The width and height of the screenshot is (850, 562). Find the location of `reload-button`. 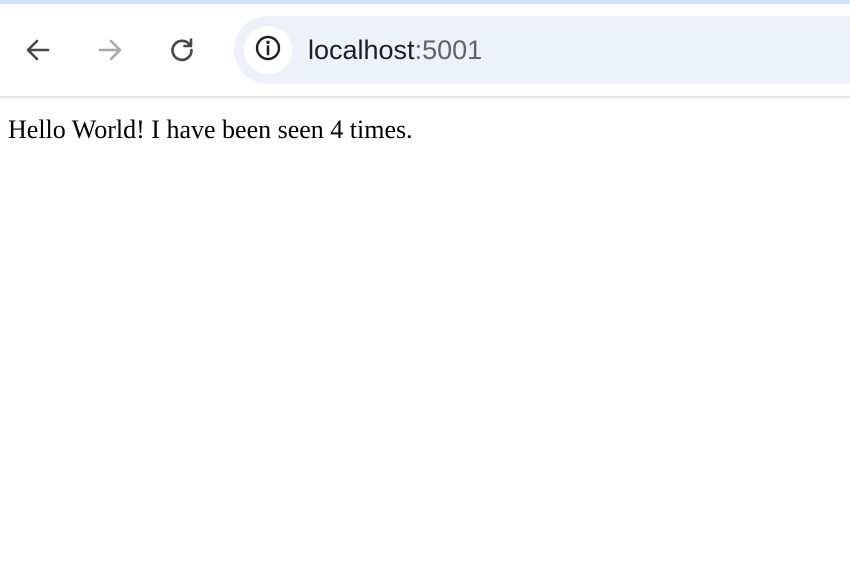

reload-button is located at coordinates (182, 50).